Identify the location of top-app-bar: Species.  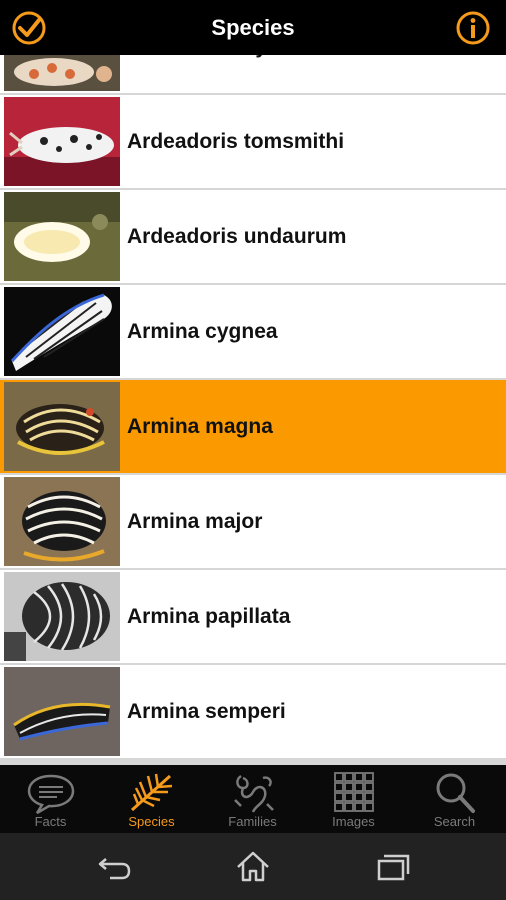
(253, 27).